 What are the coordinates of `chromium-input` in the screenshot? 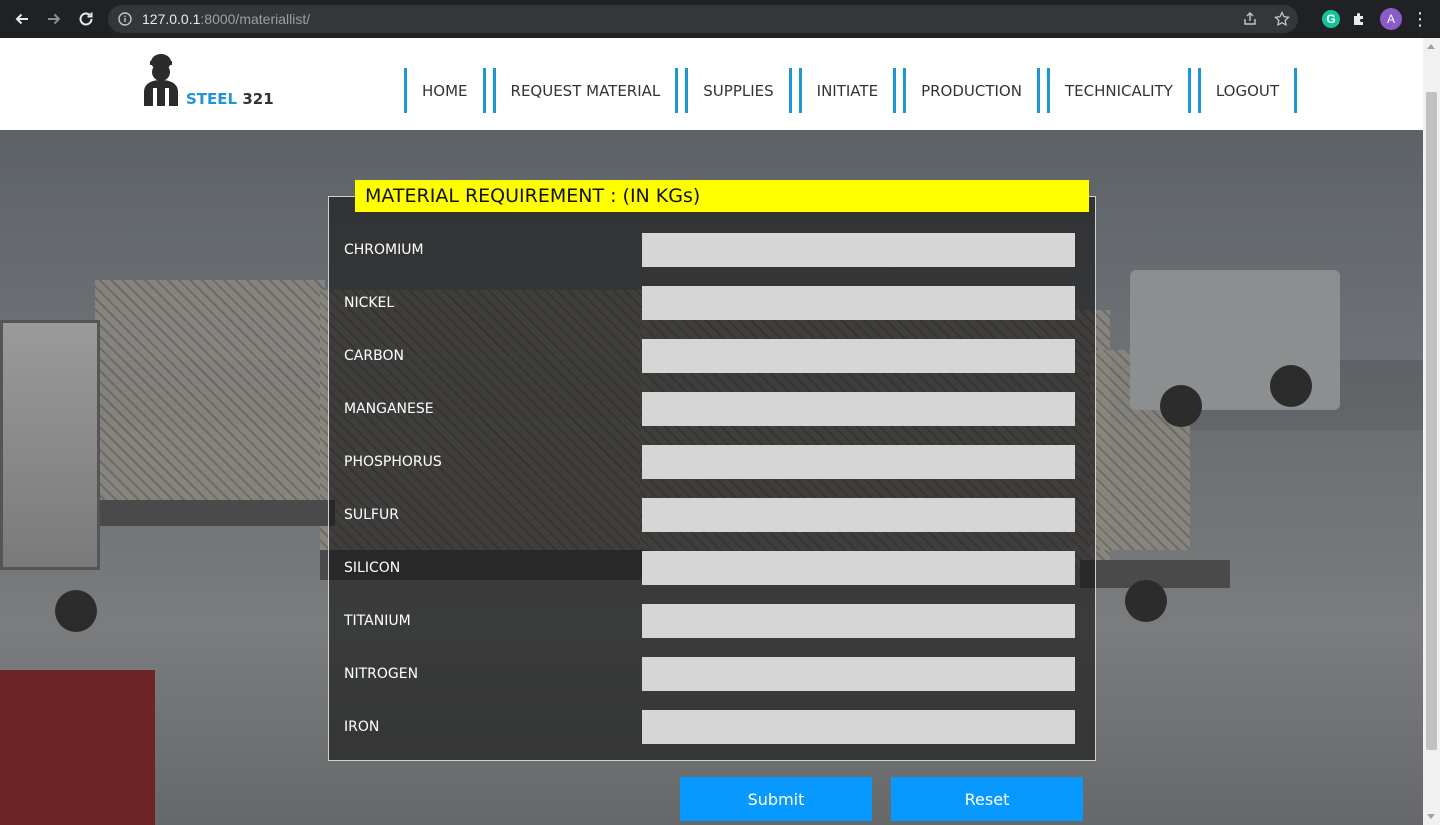 It's located at (858, 250).